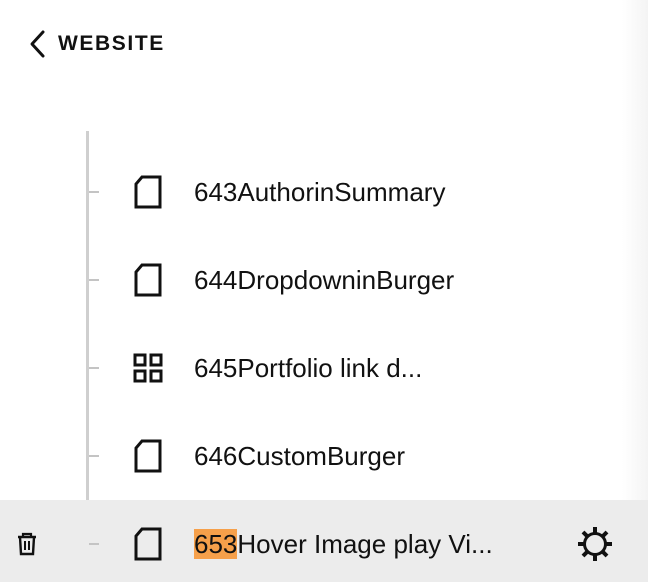  What do you see at coordinates (595, 544) in the screenshot?
I see `gear-icon` at bounding box center [595, 544].